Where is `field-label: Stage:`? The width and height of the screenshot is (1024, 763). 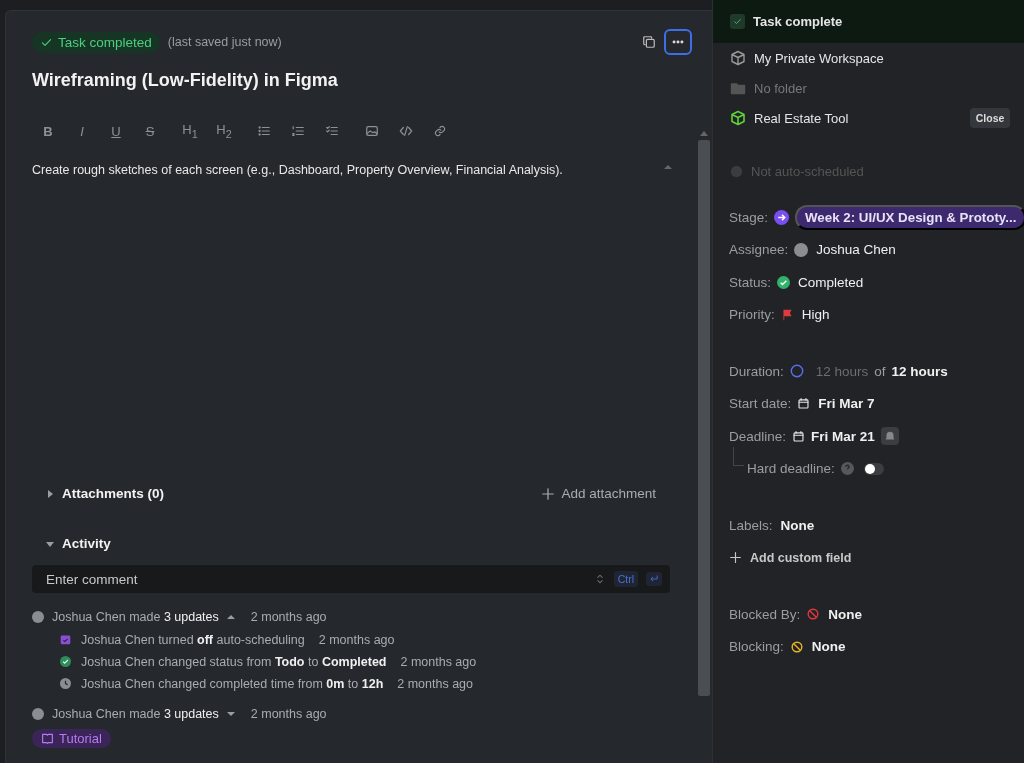
field-label: Stage: is located at coordinates (749, 217).